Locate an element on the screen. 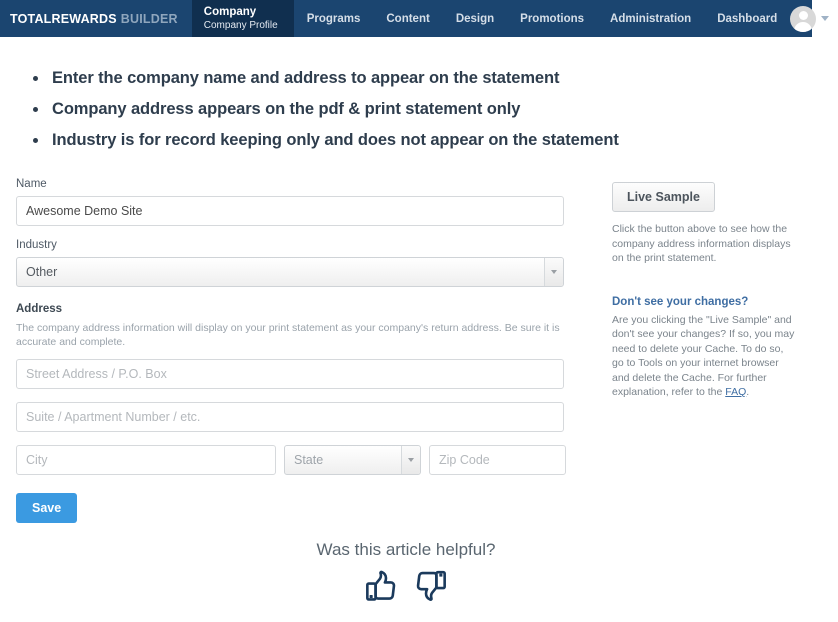 This screenshot has width=838, height=622. nav-item-programs: Programs is located at coordinates (334, 18).